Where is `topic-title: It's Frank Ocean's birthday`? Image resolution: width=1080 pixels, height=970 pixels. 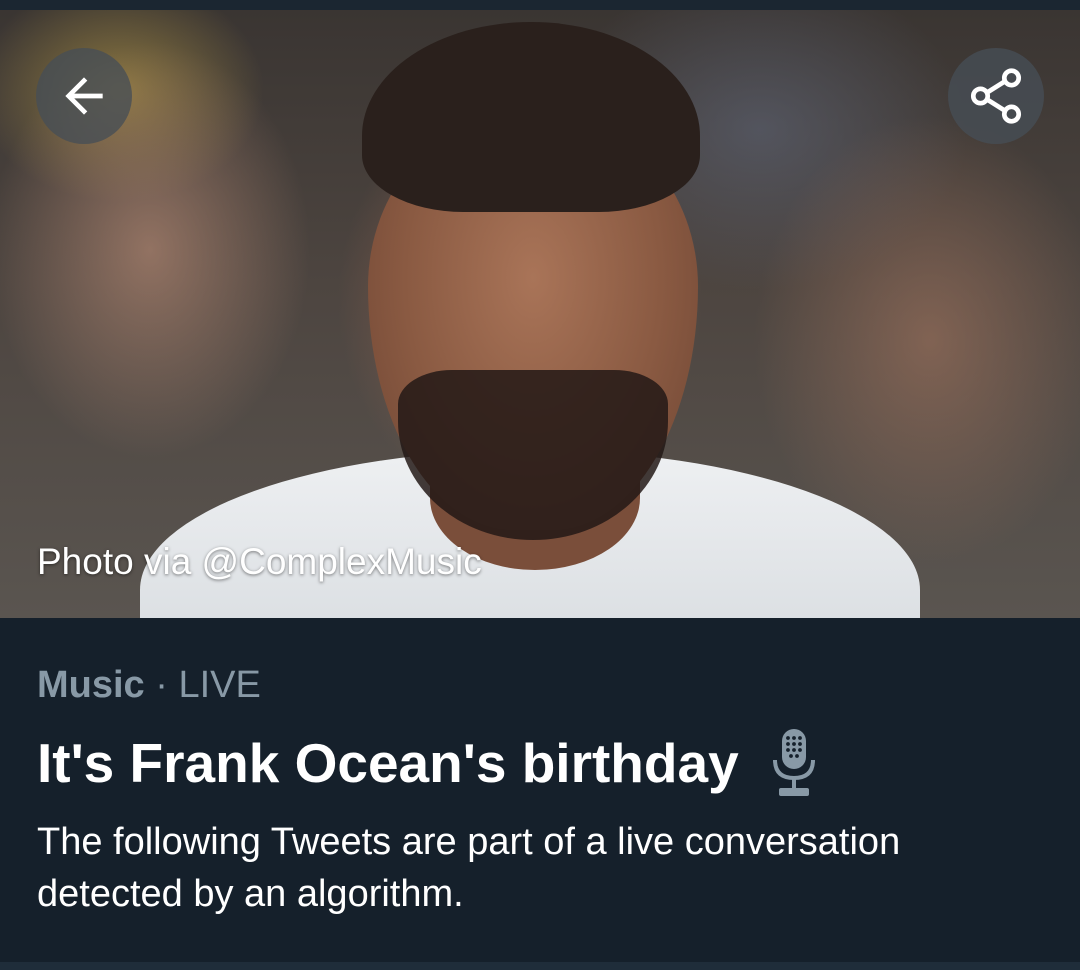
topic-title: It's Frank Ocean's birthday is located at coordinates (388, 763).